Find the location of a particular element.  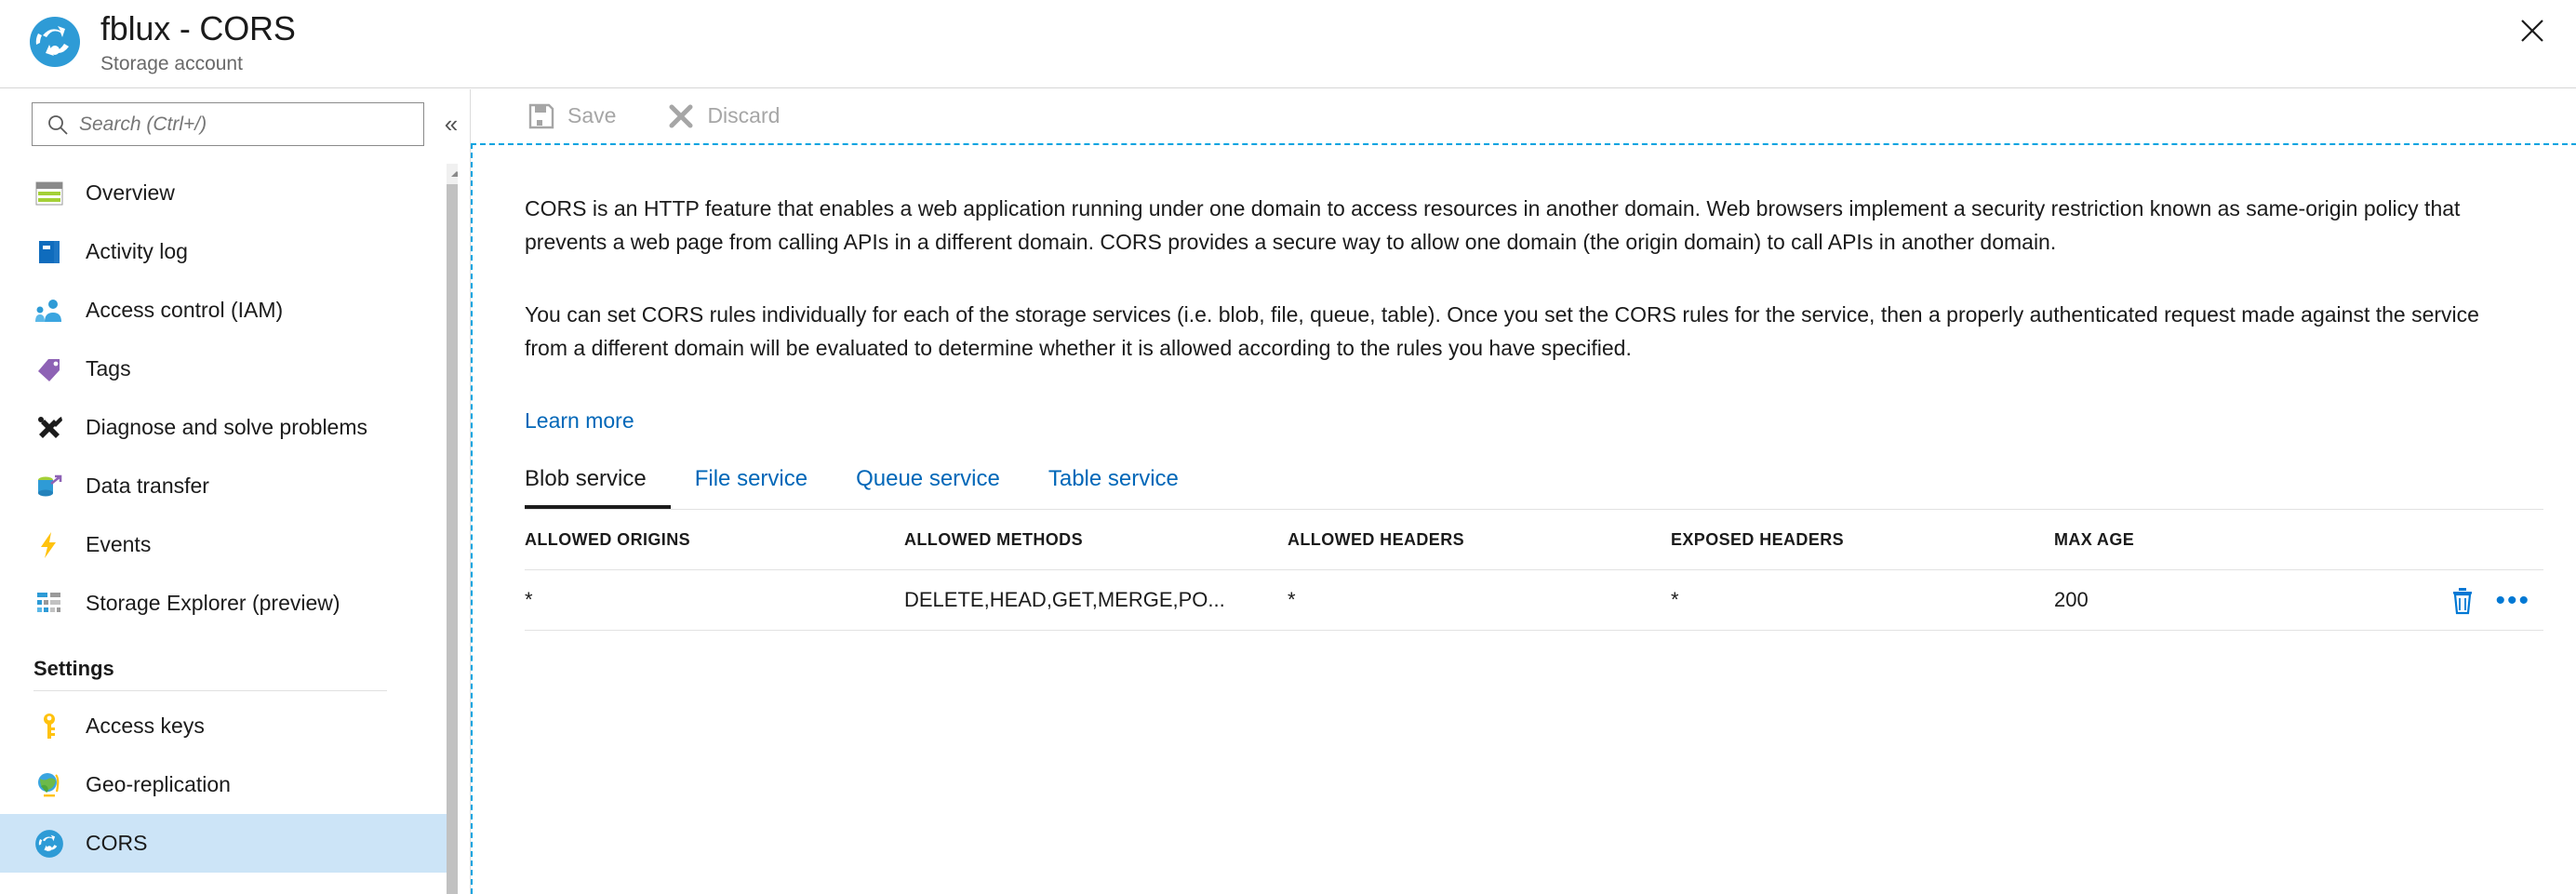

sidebar-item-diagnose: Diagnose and solve problems is located at coordinates (229, 428).